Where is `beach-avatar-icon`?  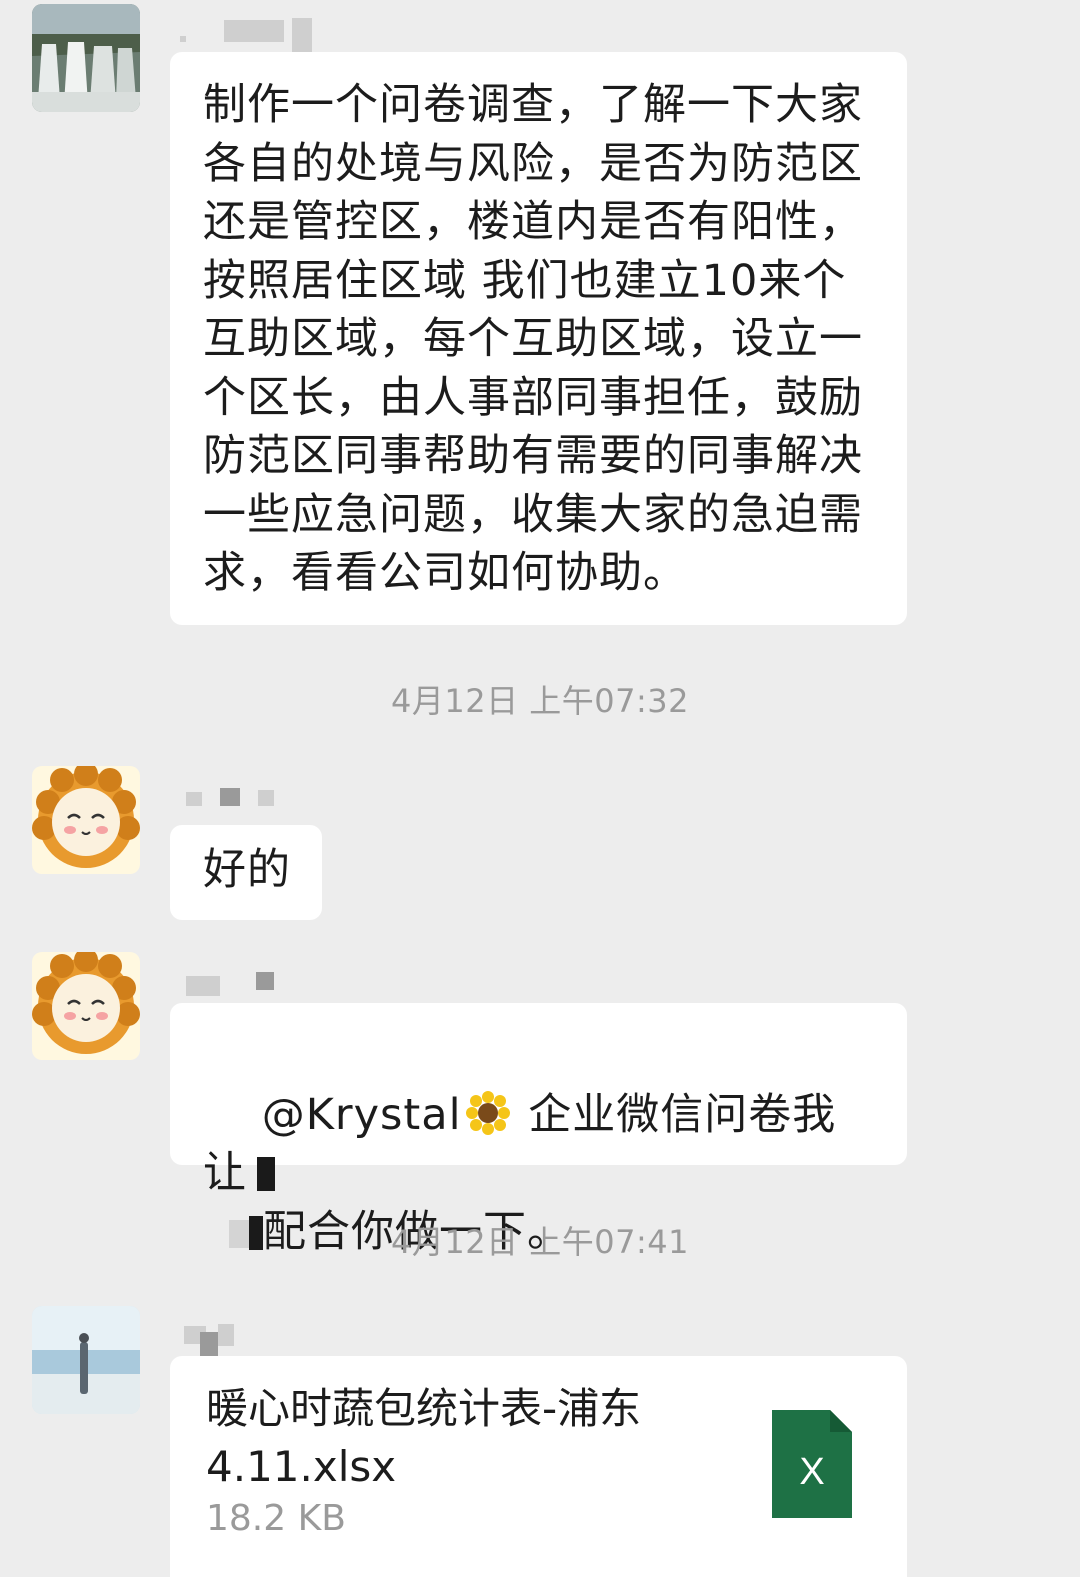
beach-avatar-icon is located at coordinates (86, 1360).